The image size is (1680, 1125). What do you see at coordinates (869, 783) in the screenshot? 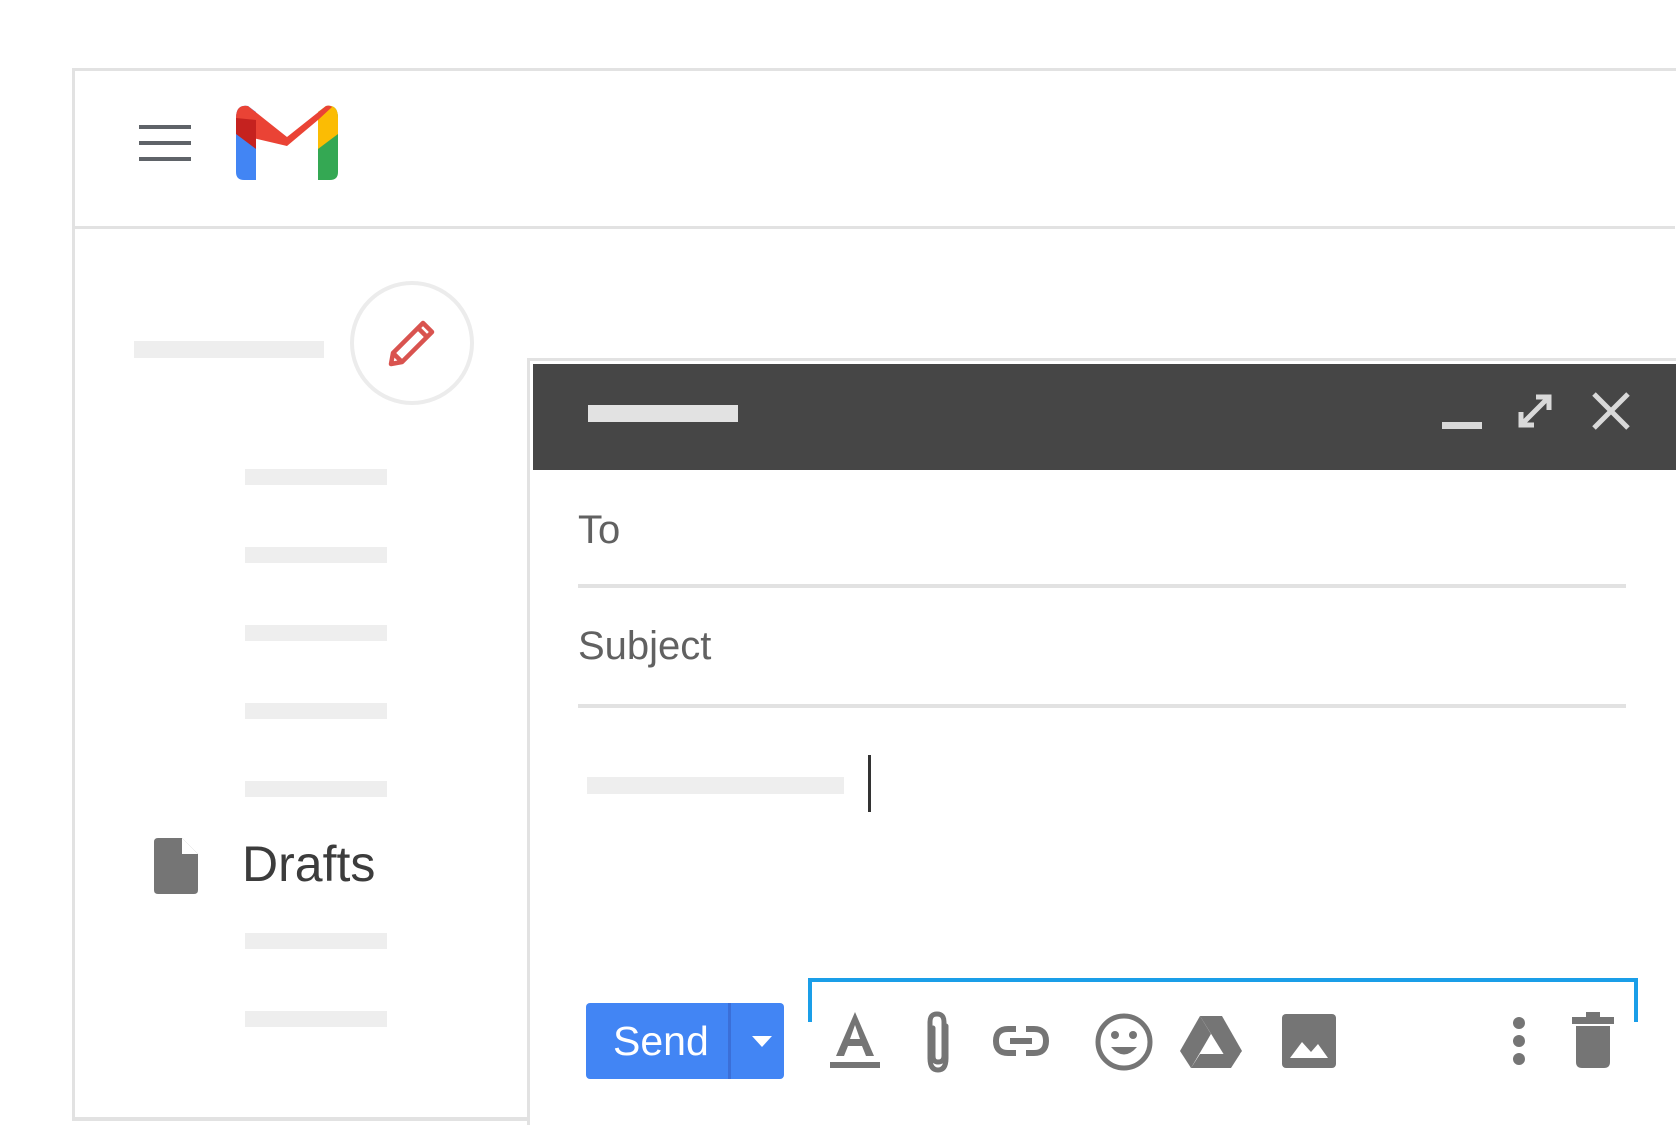
I see `text-cursor` at bounding box center [869, 783].